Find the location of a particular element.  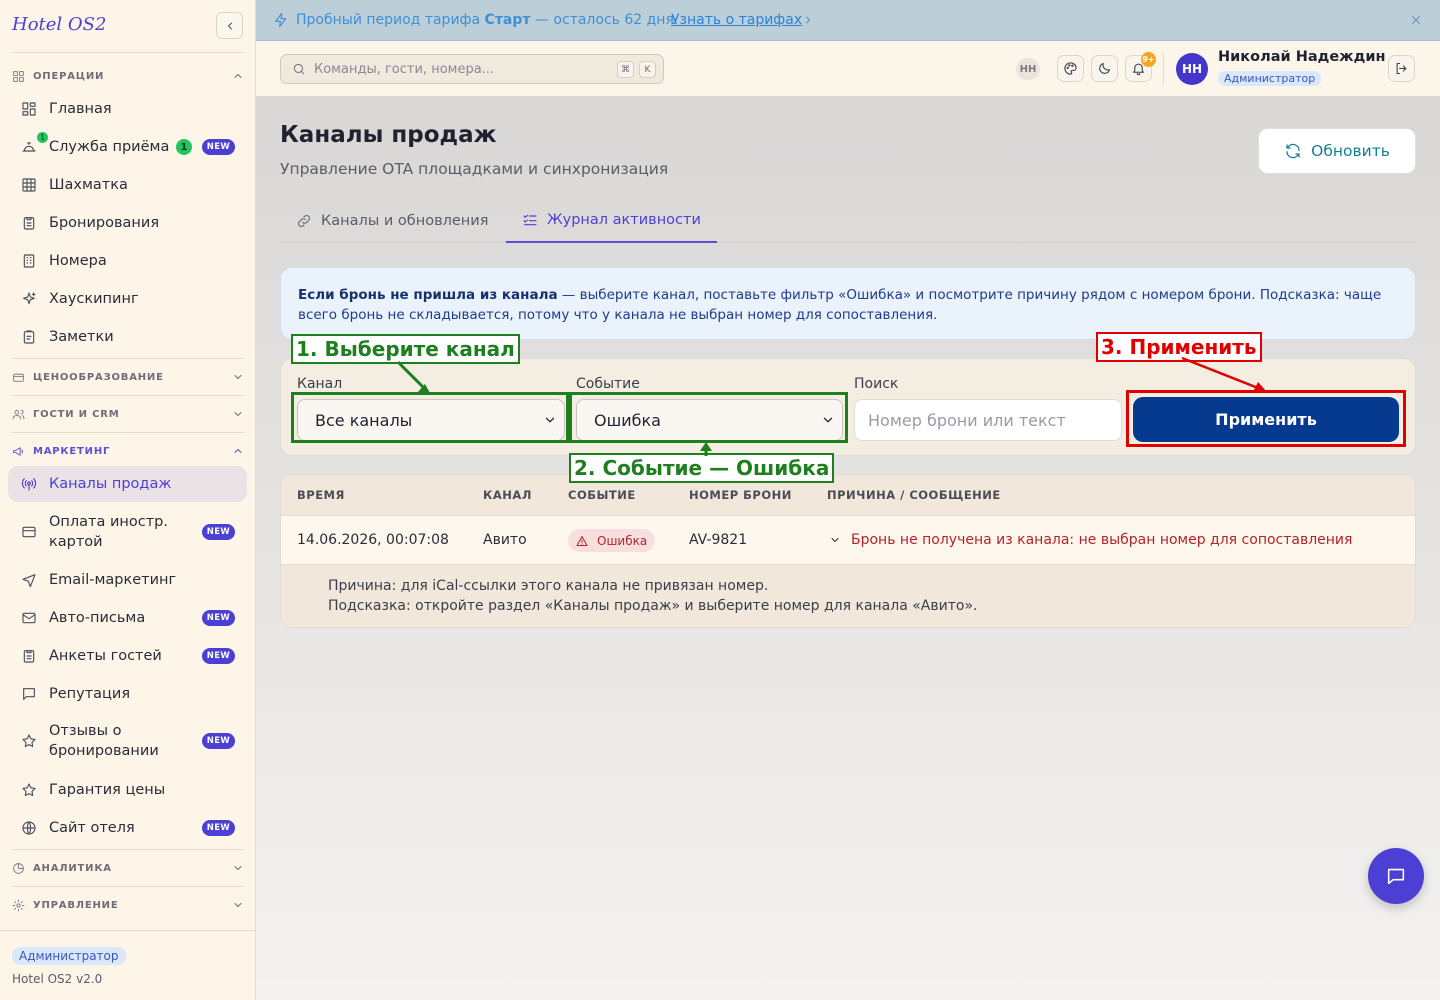

dark-mode-button is located at coordinates (1104, 68).